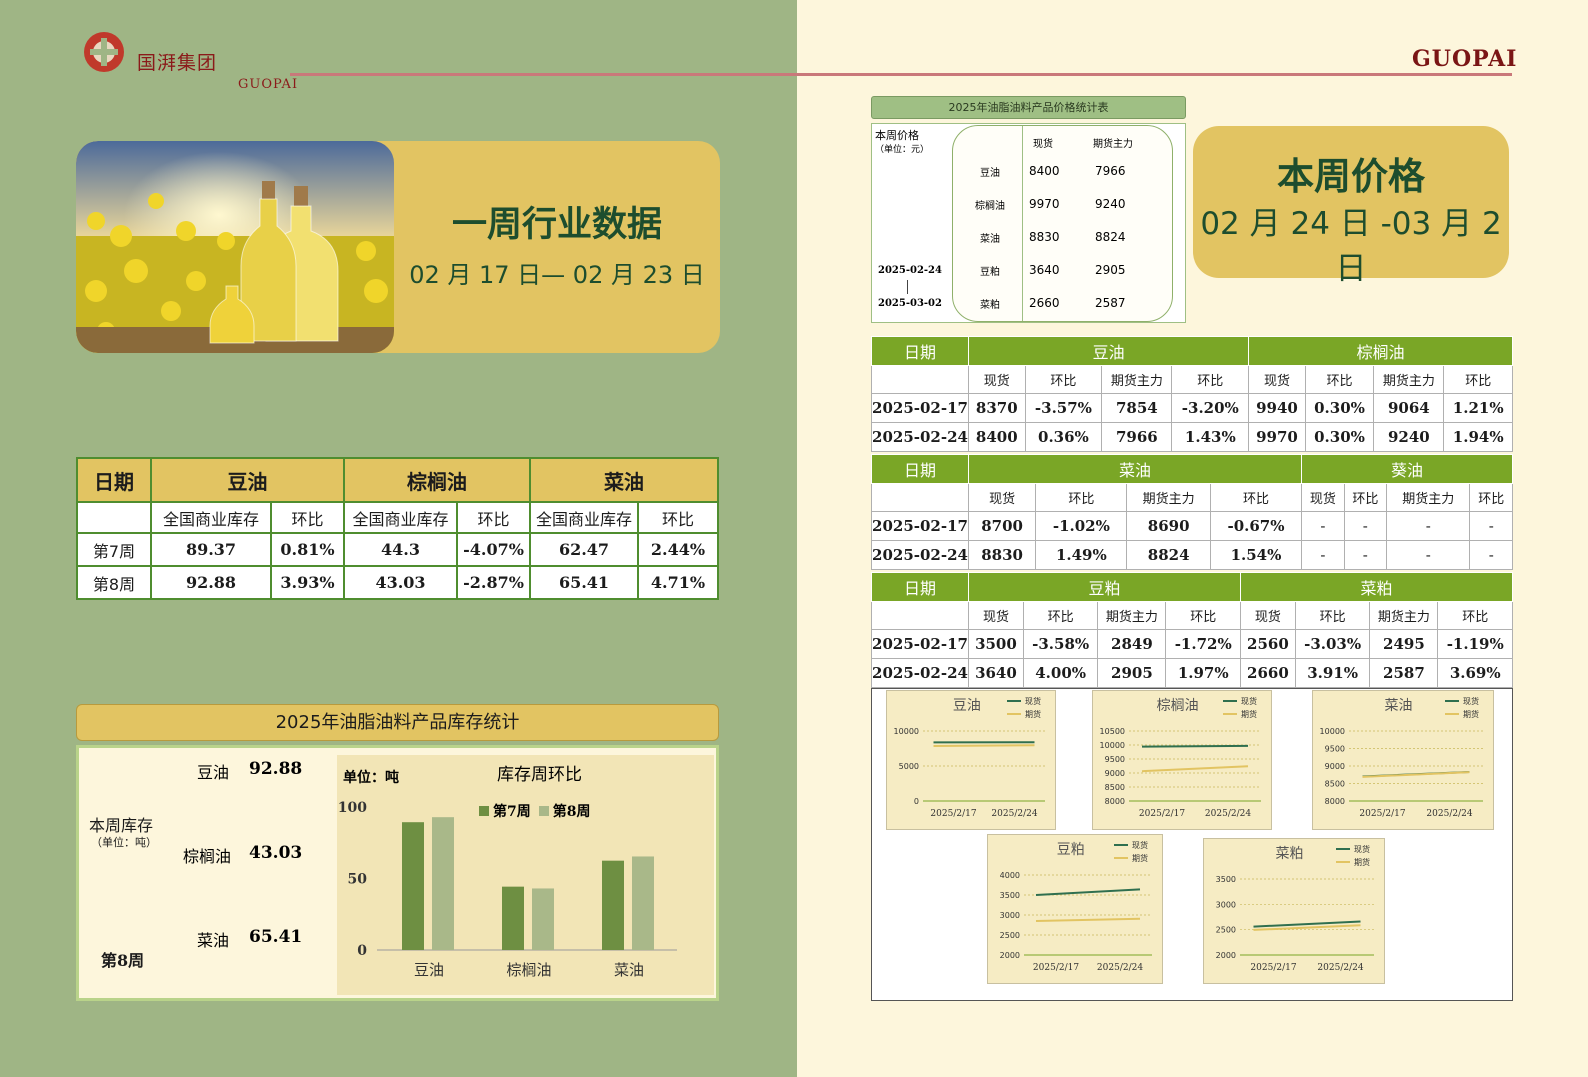 This screenshot has width=1588, height=1077. Describe the element at coordinates (362, 951) in the screenshot. I see `y-tick-label: 0` at that location.